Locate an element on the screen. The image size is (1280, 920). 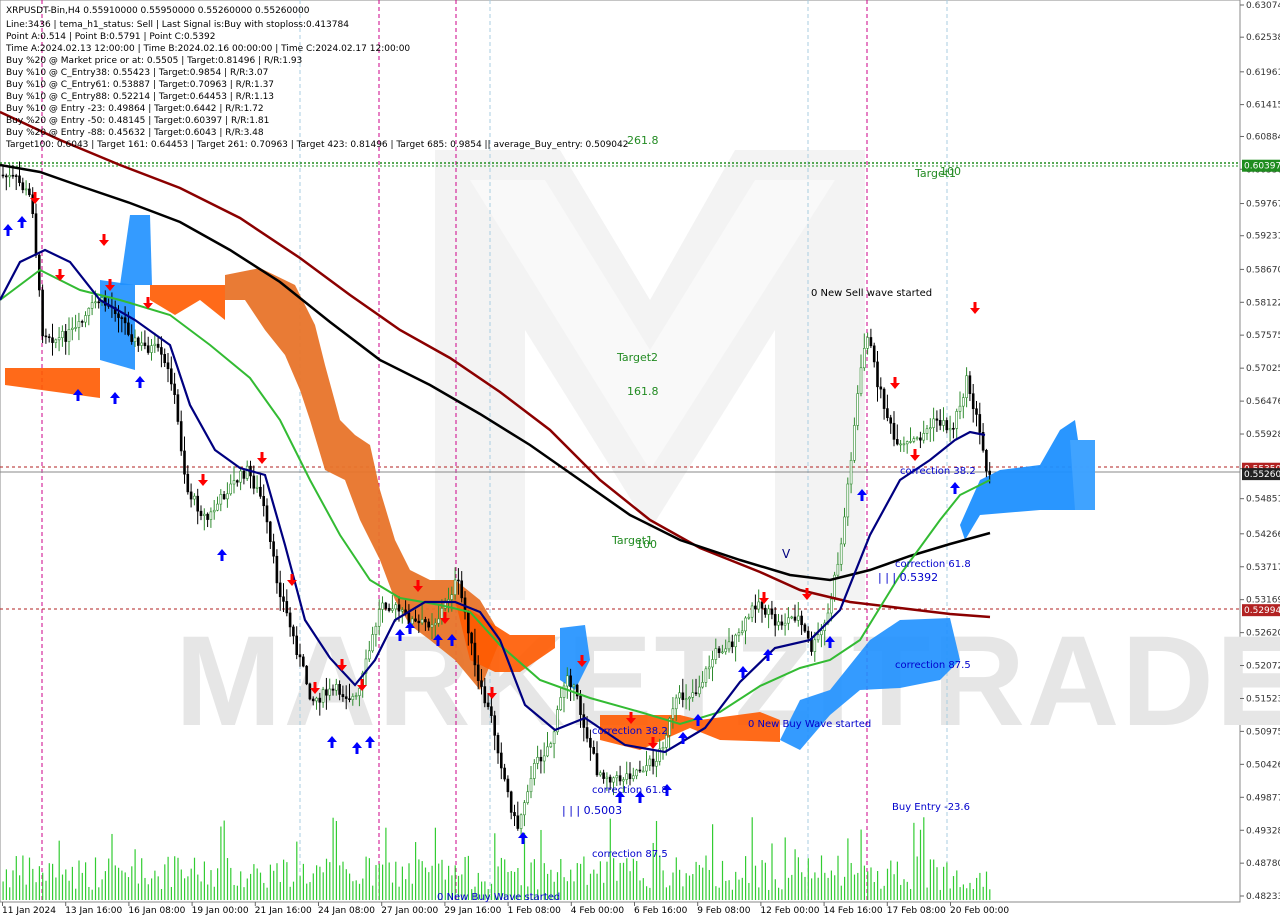
y-tick-label: 0.52072 is located at coordinates (1263, 667).